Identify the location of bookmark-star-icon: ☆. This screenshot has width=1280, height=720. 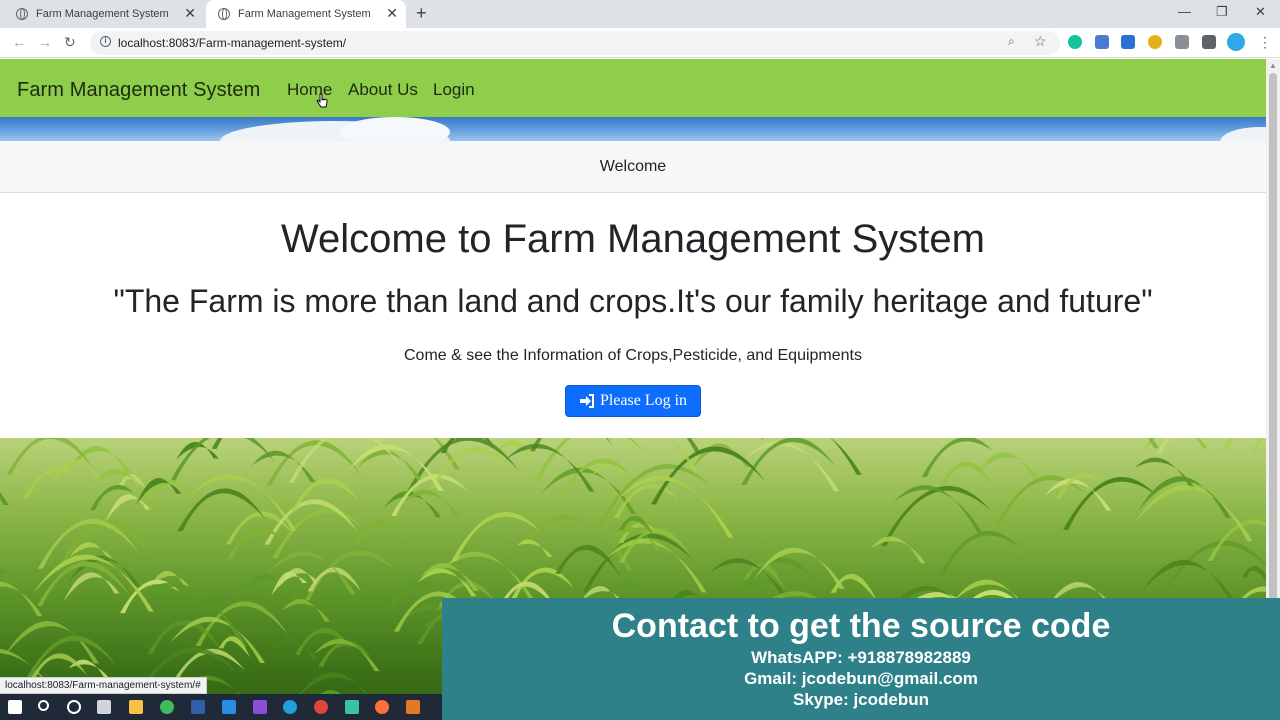
(1040, 41).